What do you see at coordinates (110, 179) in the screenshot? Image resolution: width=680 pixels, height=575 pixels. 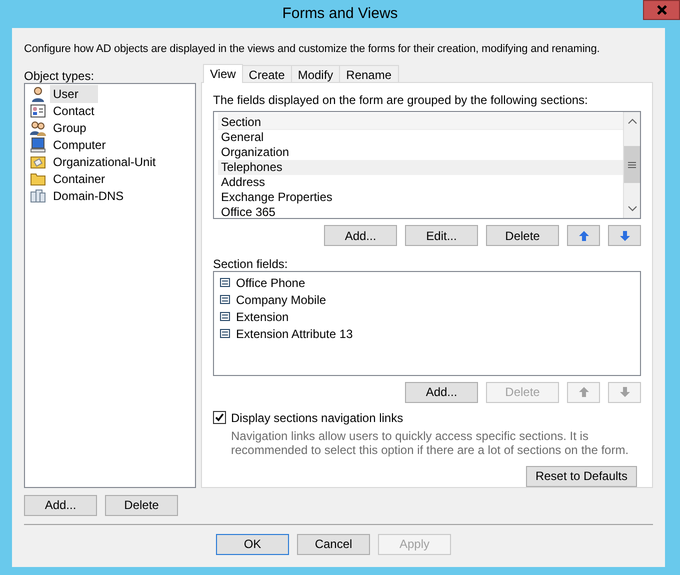 I see `object-type-item: Container` at bounding box center [110, 179].